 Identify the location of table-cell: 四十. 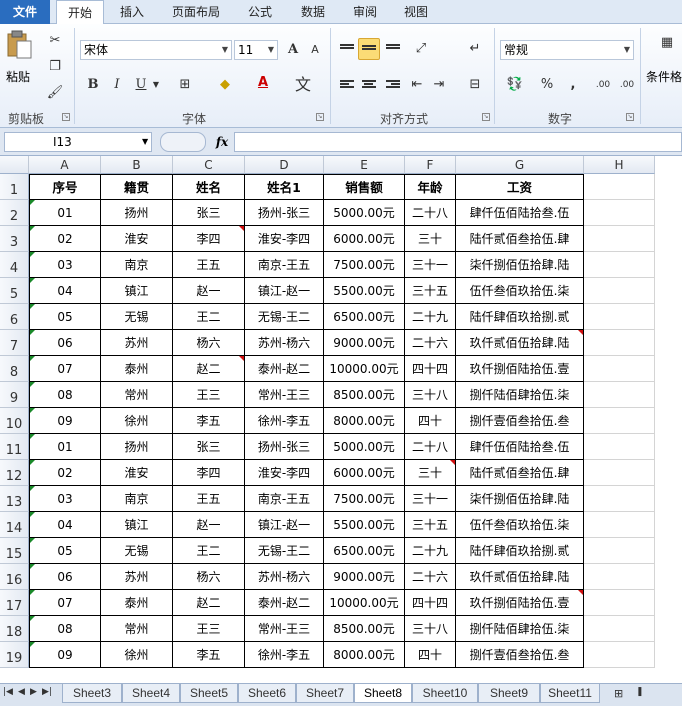
(430, 421).